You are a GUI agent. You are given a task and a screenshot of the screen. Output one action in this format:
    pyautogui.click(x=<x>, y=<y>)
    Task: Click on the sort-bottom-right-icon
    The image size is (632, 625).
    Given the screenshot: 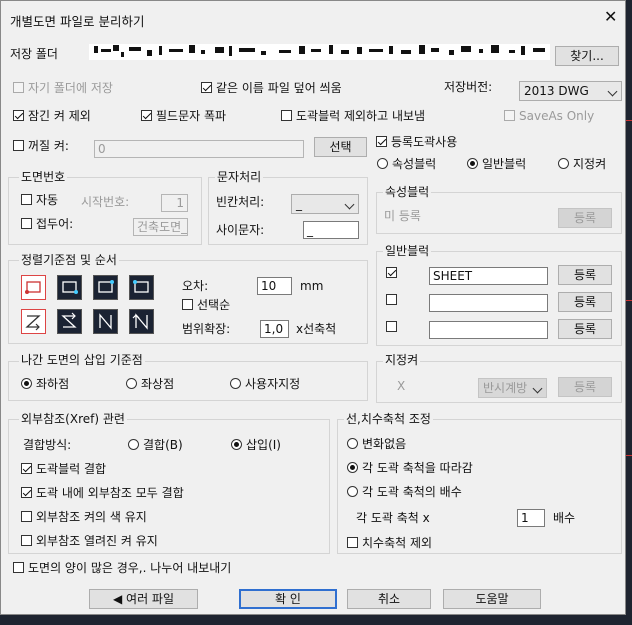 What is the action you would take?
    pyautogui.click(x=69, y=287)
    